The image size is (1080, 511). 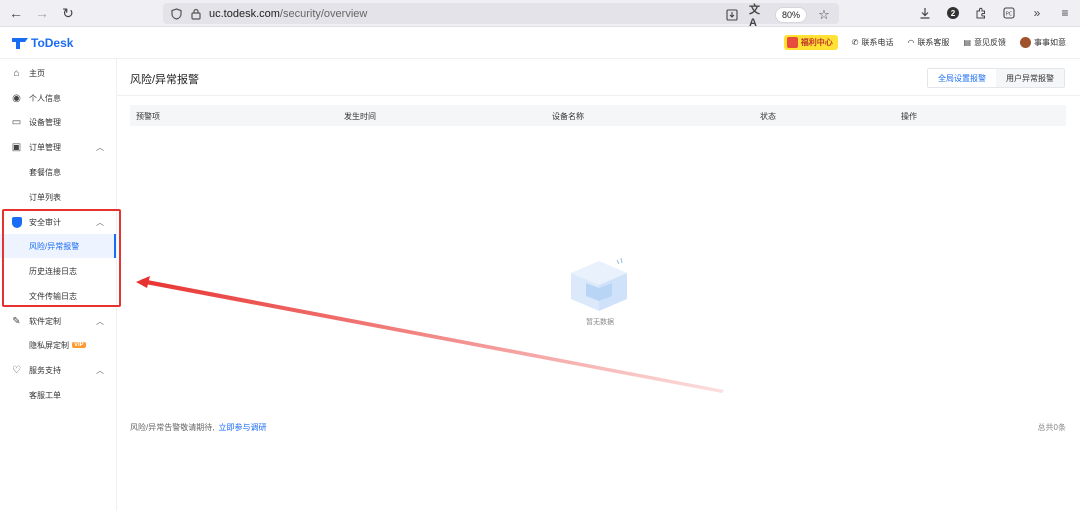 What do you see at coordinates (16, 321) in the screenshot?
I see `wrench-icon: ✎` at bounding box center [16, 321].